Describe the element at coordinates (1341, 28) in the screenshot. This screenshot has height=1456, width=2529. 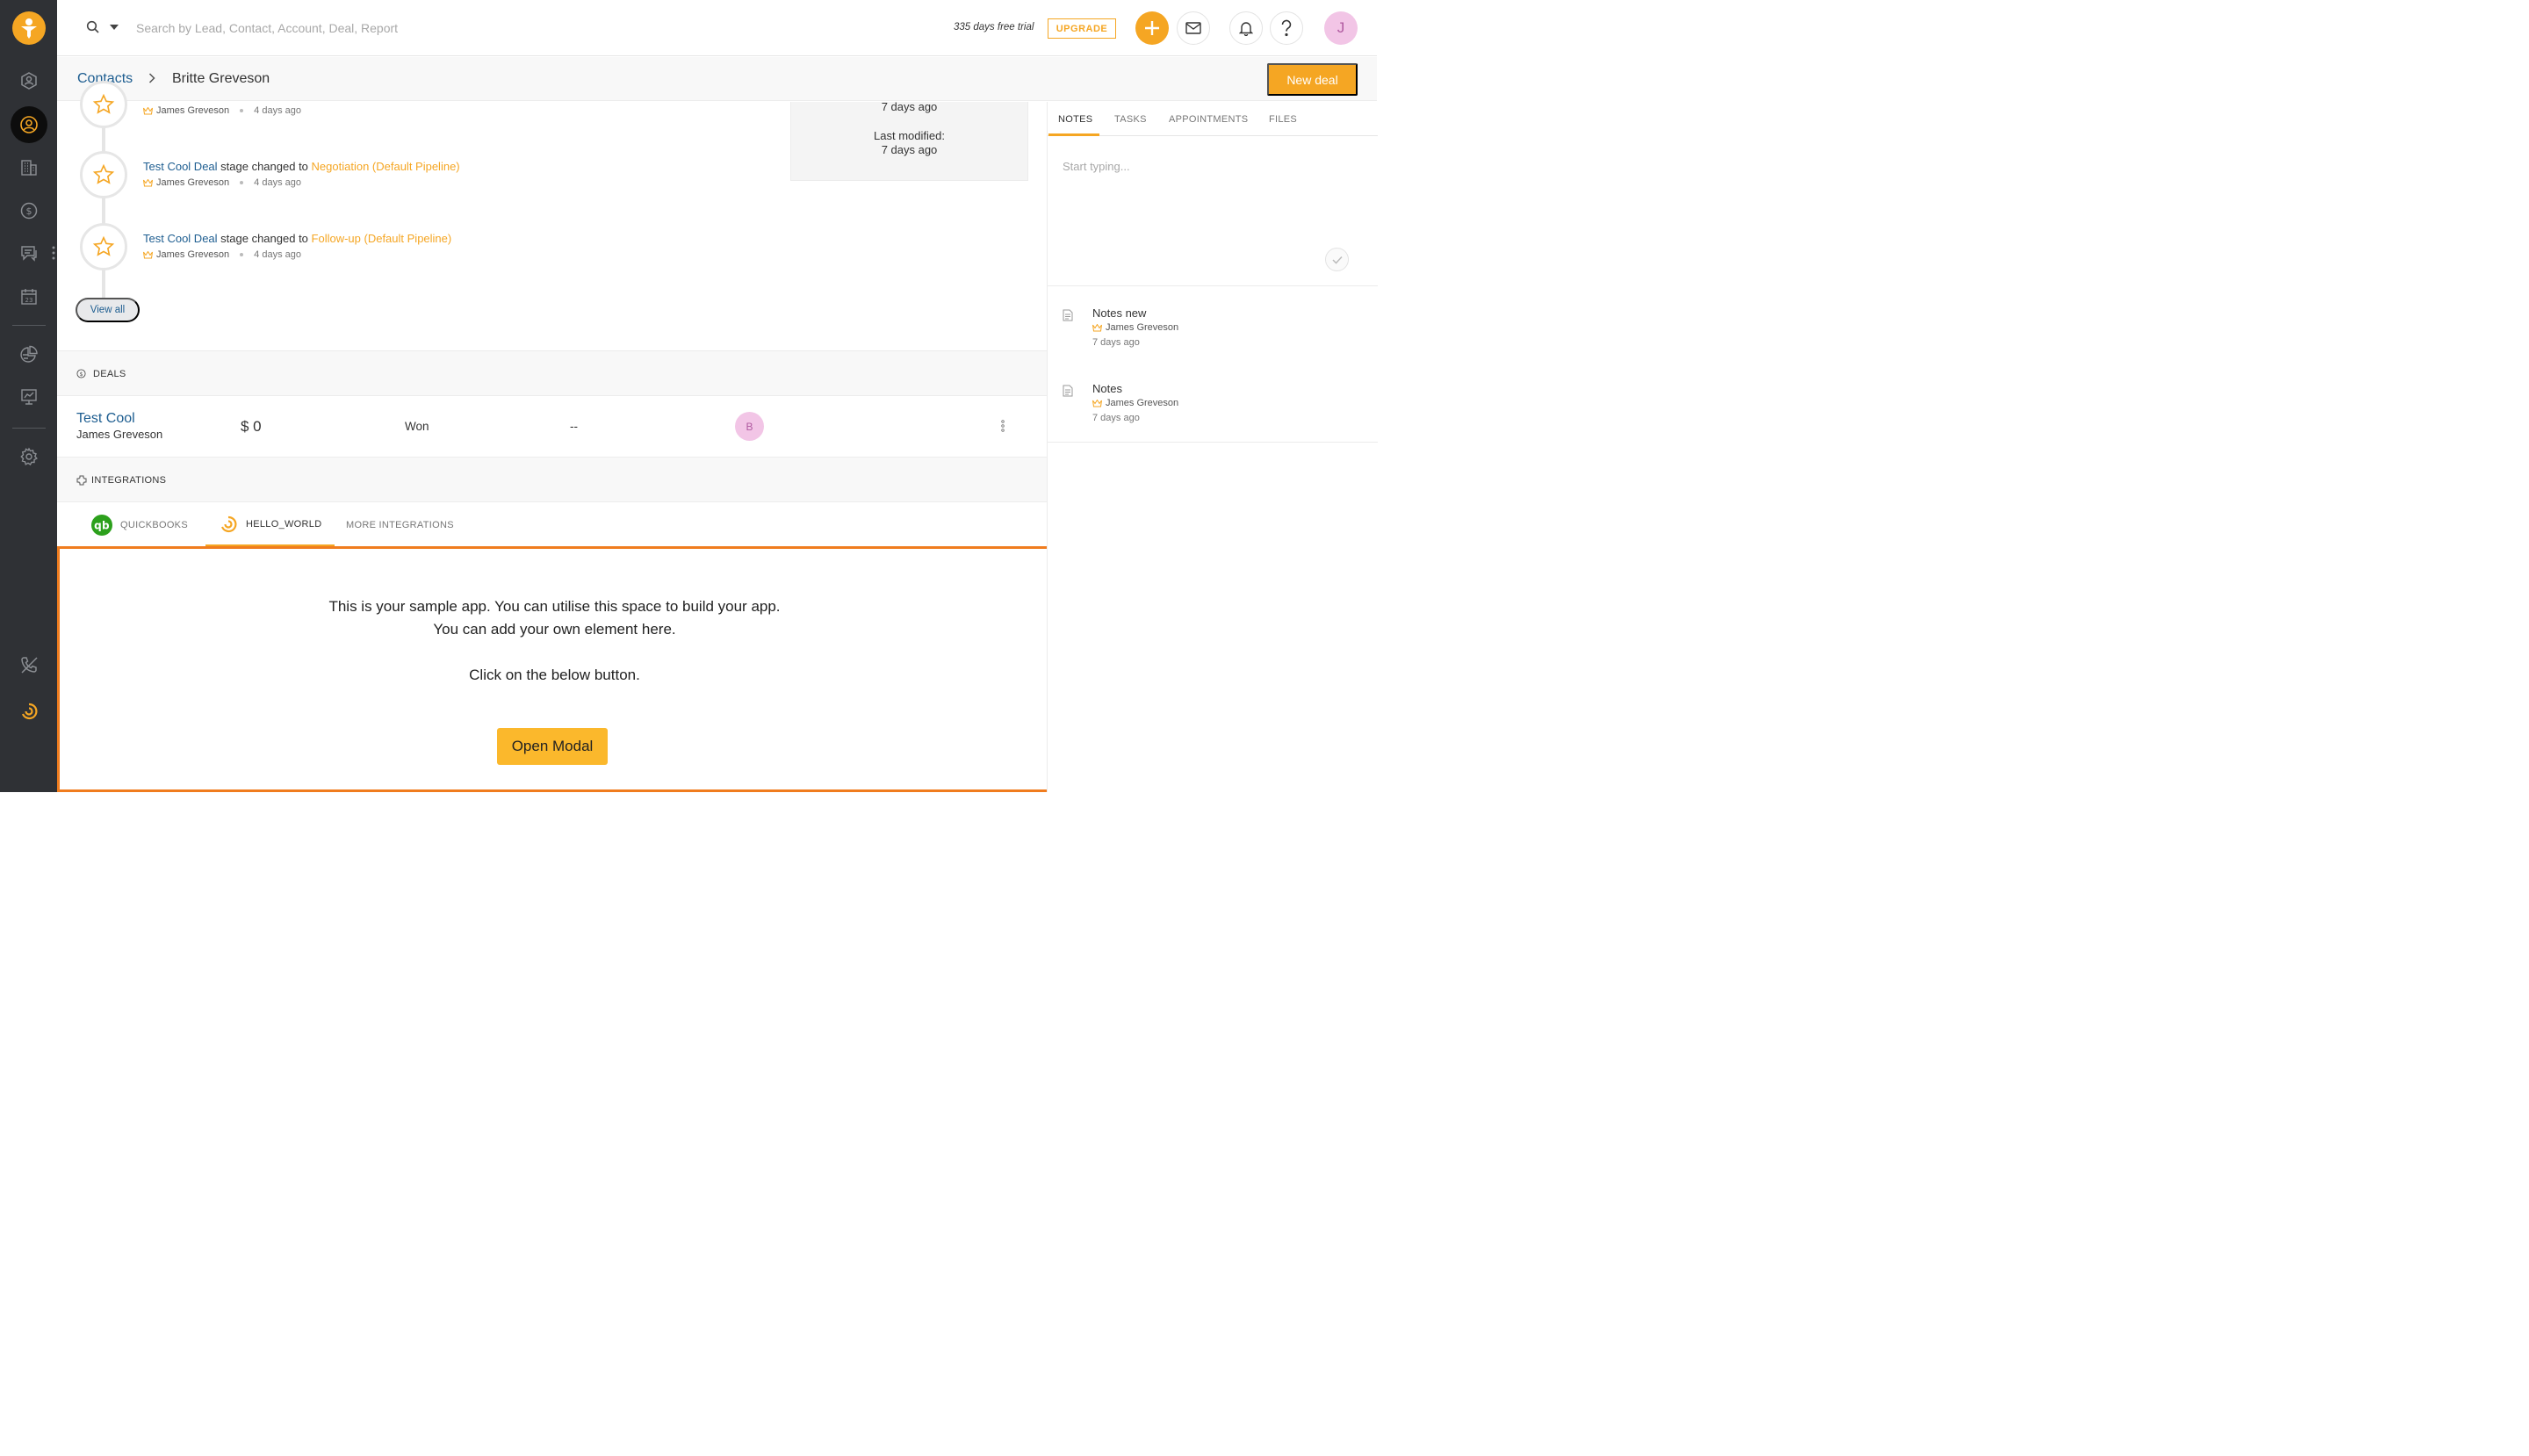
I see `user-avatar: J` at that location.